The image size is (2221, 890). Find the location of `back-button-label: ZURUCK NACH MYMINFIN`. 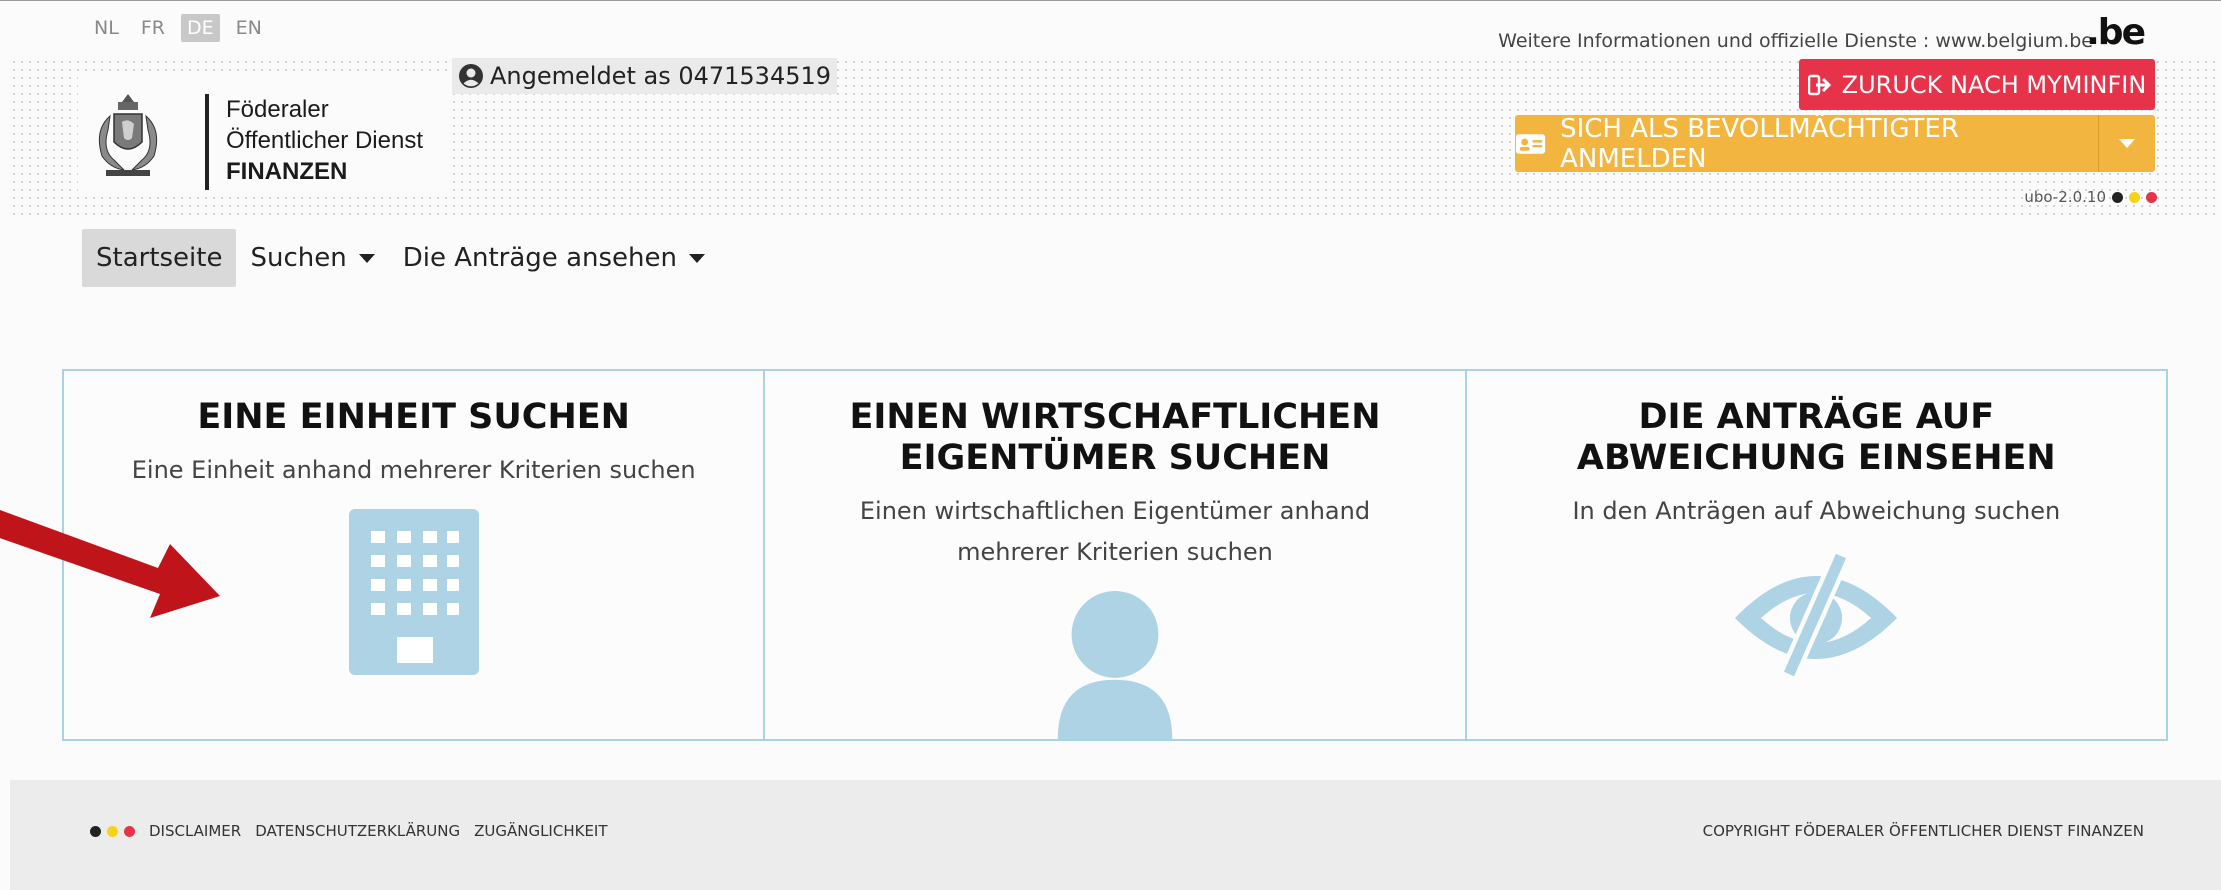

back-button-label: ZURUCK NACH MYMINFIN is located at coordinates (1994, 84).